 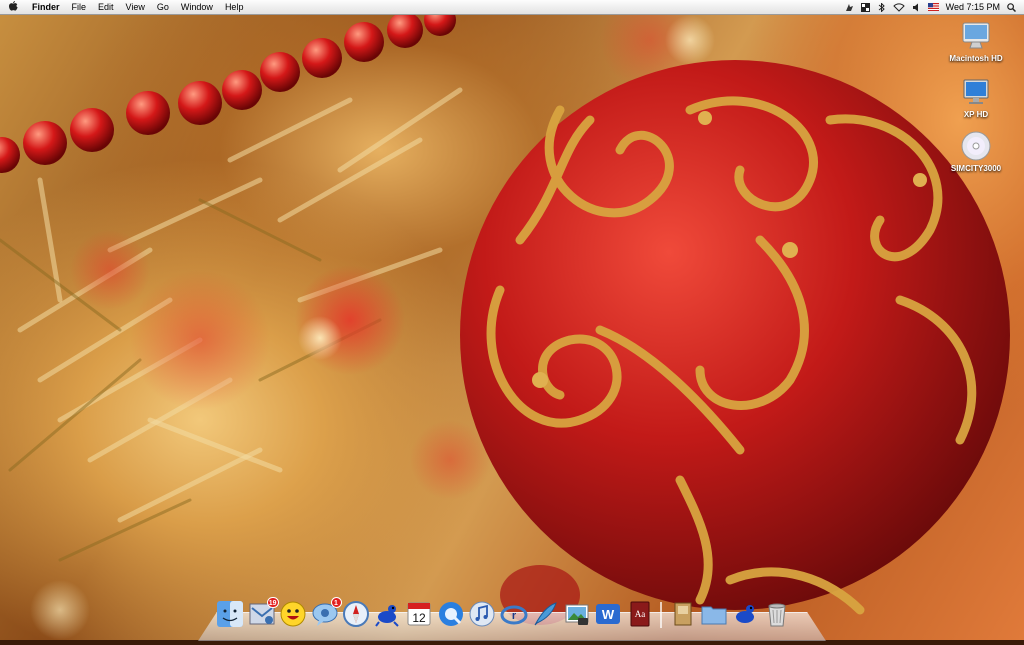 What do you see at coordinates (976, 168) in the screenshot?
I see `desktop-icon-label: SIMCITY3000` at bounding box center [976, 168].